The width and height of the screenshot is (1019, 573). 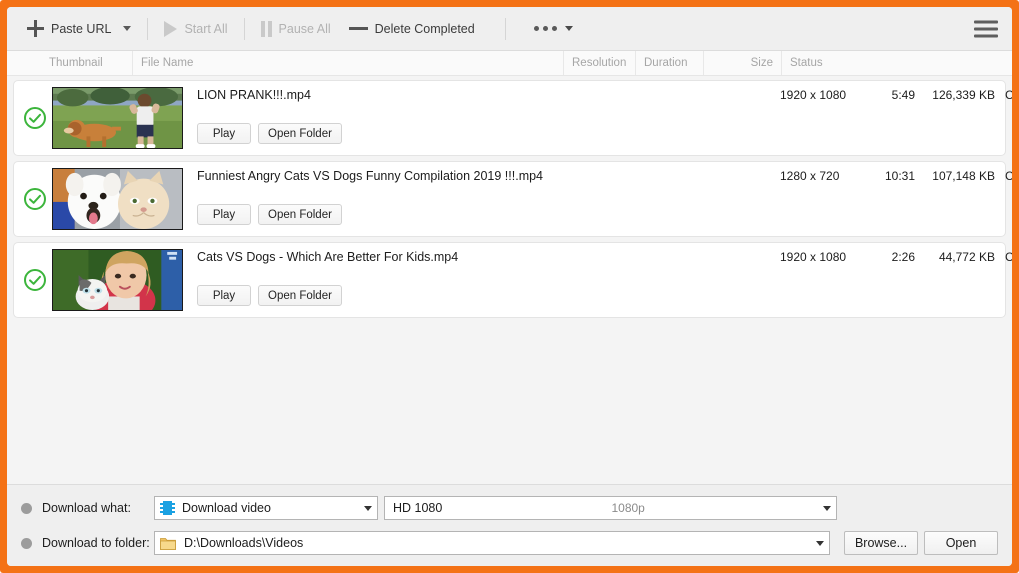 What do you see at coordinates (206, 28) in the screenshot?
I see `start-all-label: Start All` at bounding box center [206, 28].